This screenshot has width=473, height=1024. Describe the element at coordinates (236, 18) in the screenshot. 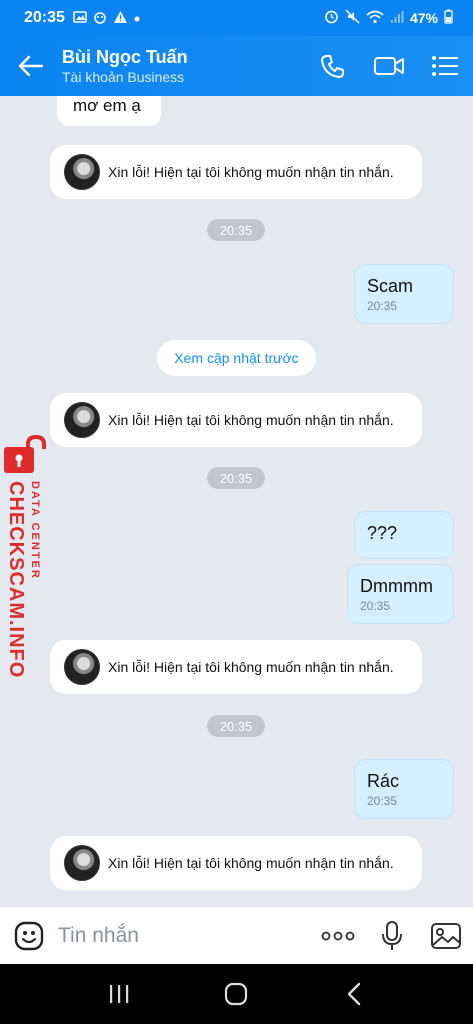

I see `status-bar: 20:35 47%` at that location.